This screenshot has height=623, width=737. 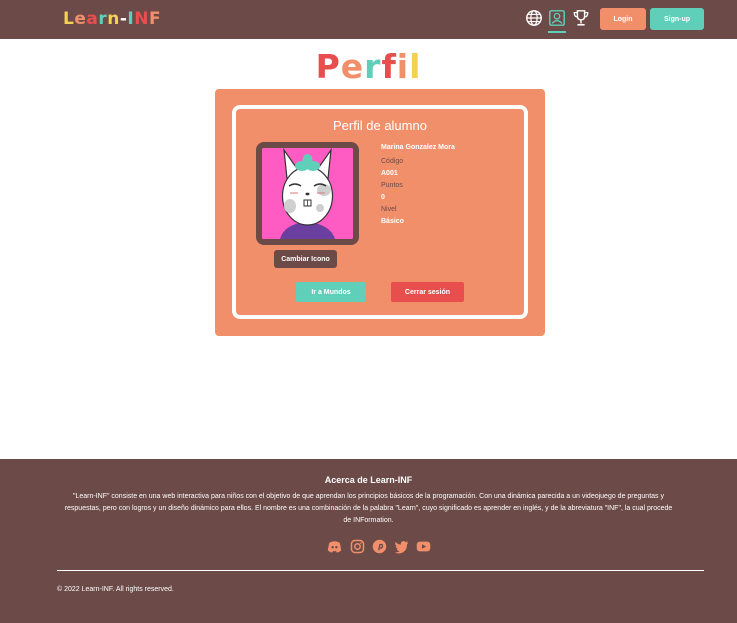 What do you see at coordinates (403, 66) in the screenshot?
I see `title-letter: i` at bounding box center [403, 66].